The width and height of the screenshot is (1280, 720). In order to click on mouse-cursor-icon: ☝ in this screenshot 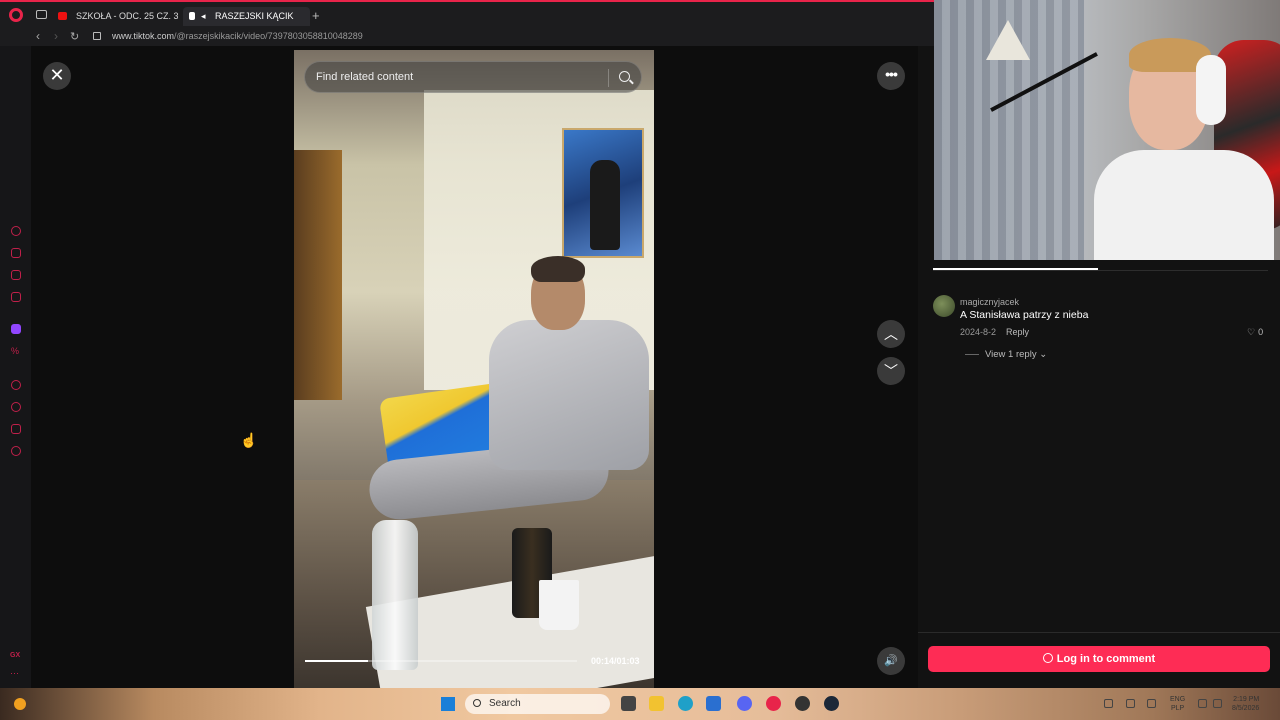, I will do `click(249, 440)`.